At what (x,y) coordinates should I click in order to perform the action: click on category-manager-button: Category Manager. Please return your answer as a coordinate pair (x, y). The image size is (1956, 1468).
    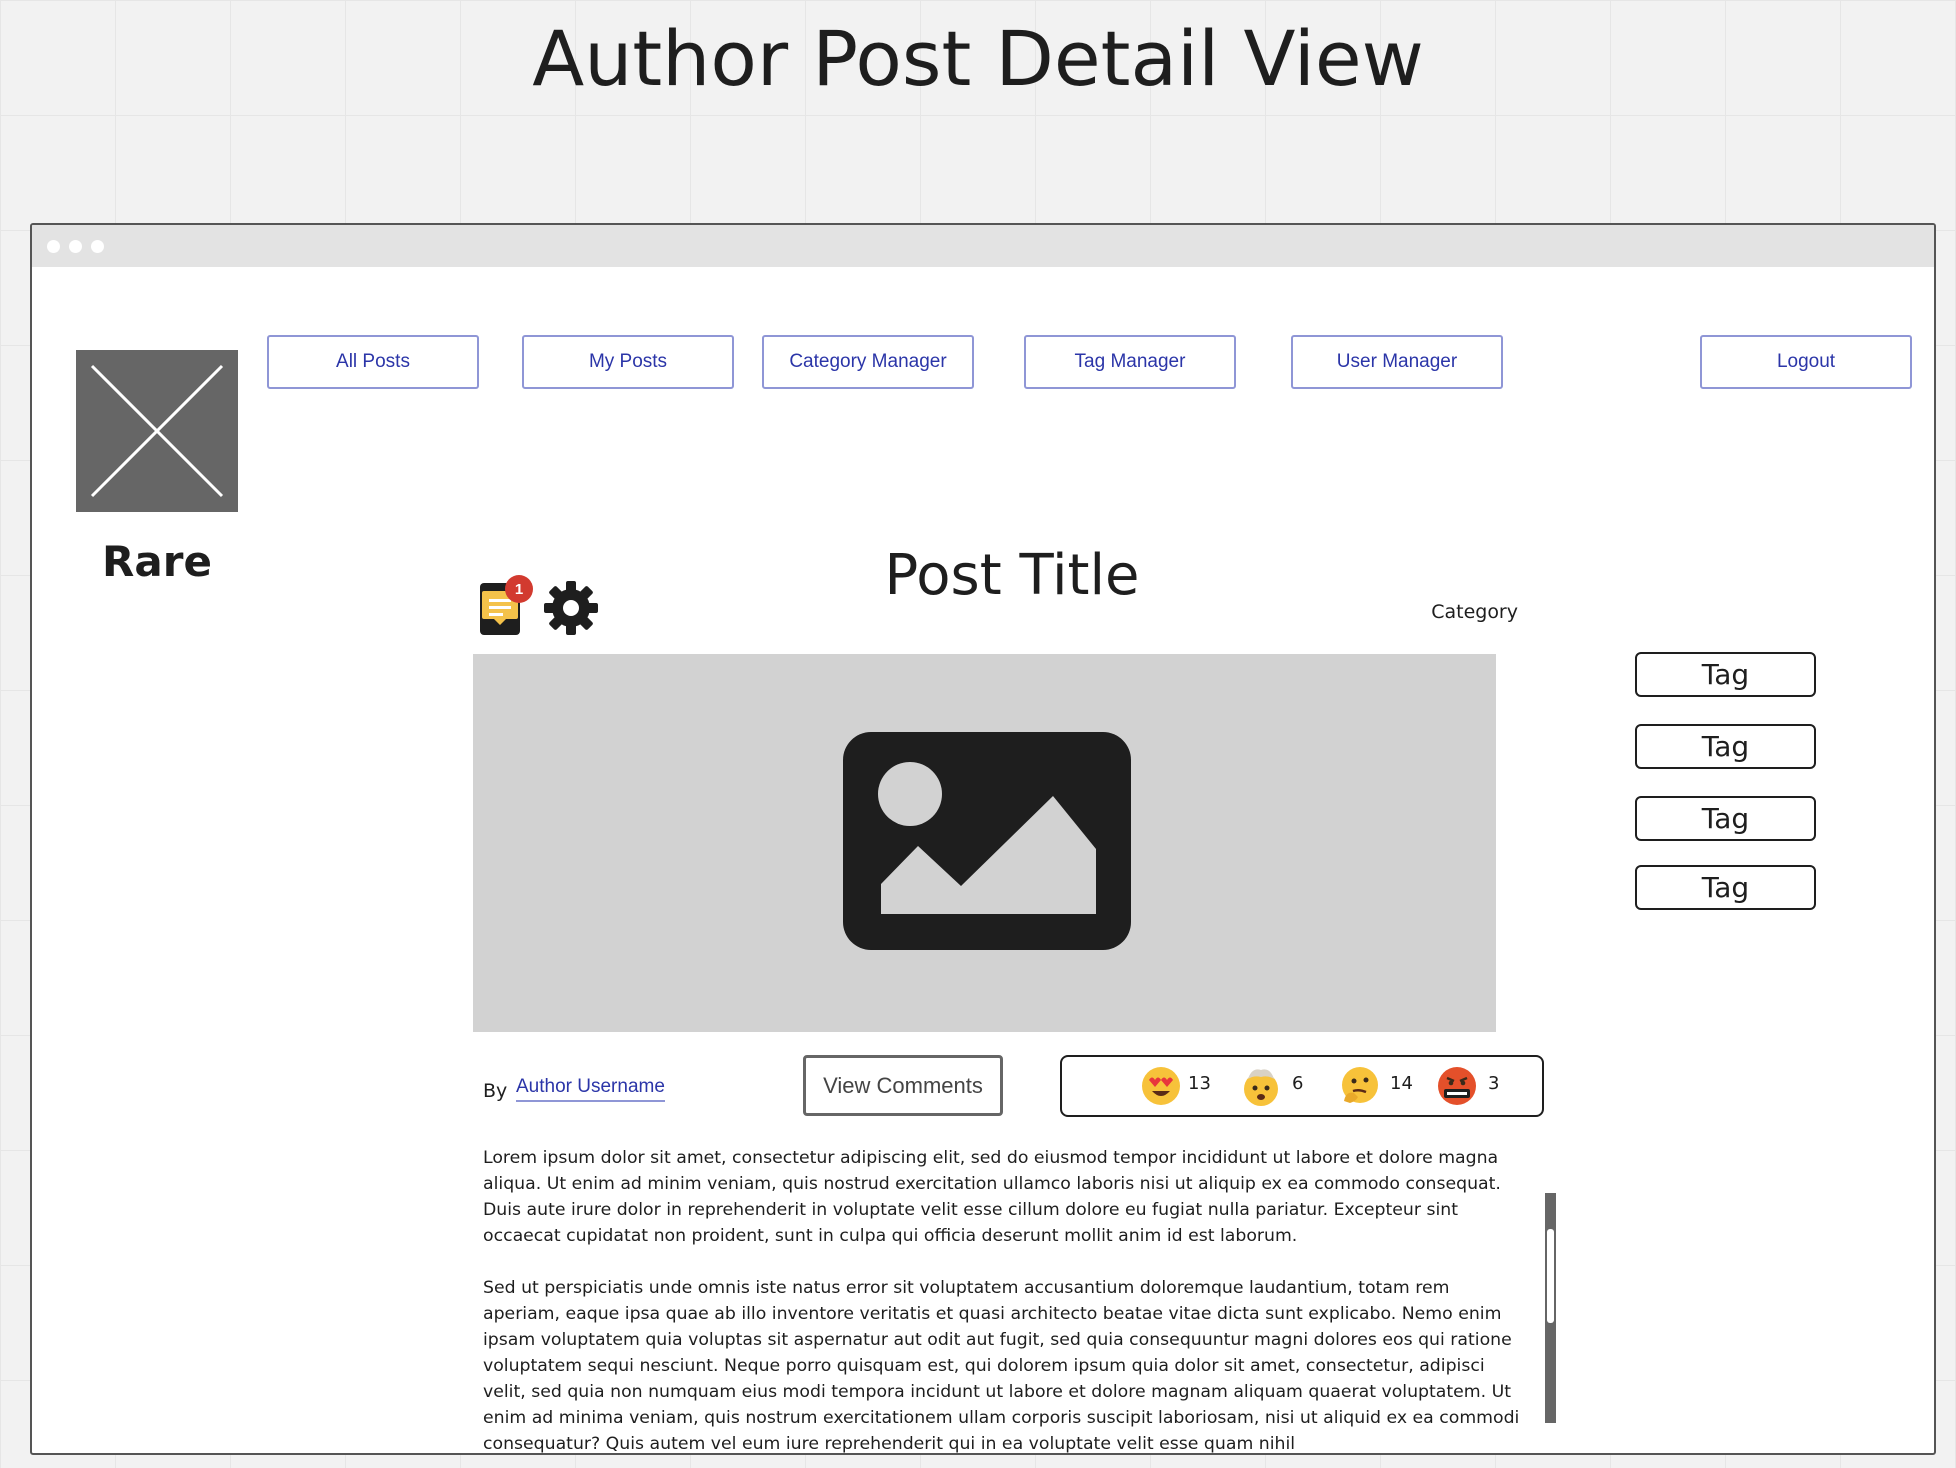
    Looking at the image, I should click on (868, 362).